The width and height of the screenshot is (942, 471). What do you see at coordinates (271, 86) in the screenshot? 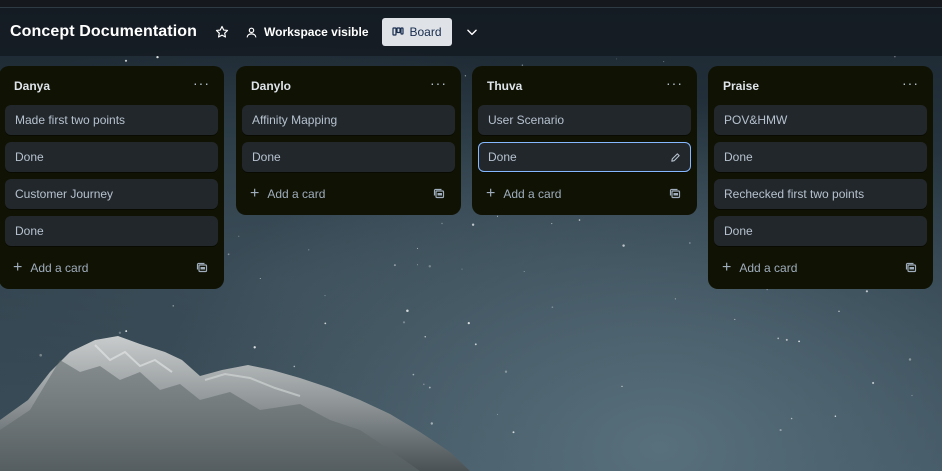
I see `list-title: Danylo` at bounding box center [271, 86].